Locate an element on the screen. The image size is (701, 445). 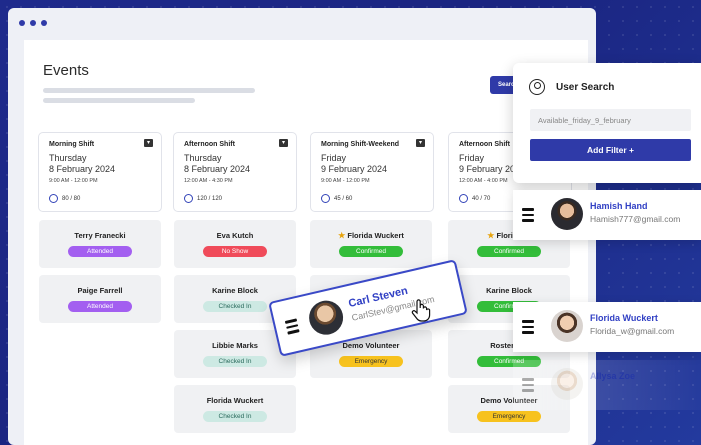
attendee-card: Terry Franecki Attended is located at coordinates (100, 244).